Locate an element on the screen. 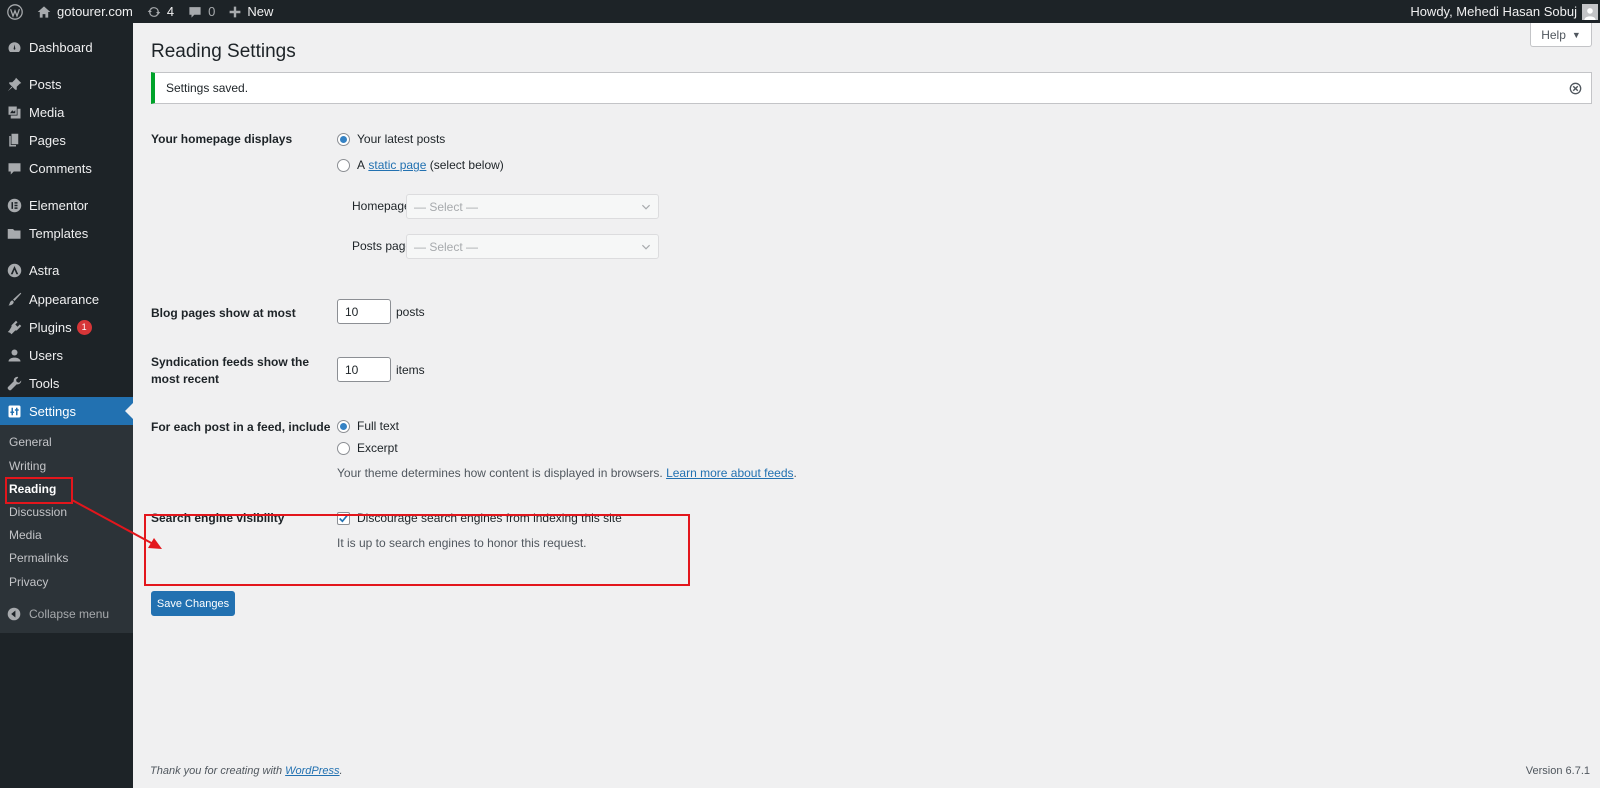  radio-static-page is located at coordinates (343, 165).